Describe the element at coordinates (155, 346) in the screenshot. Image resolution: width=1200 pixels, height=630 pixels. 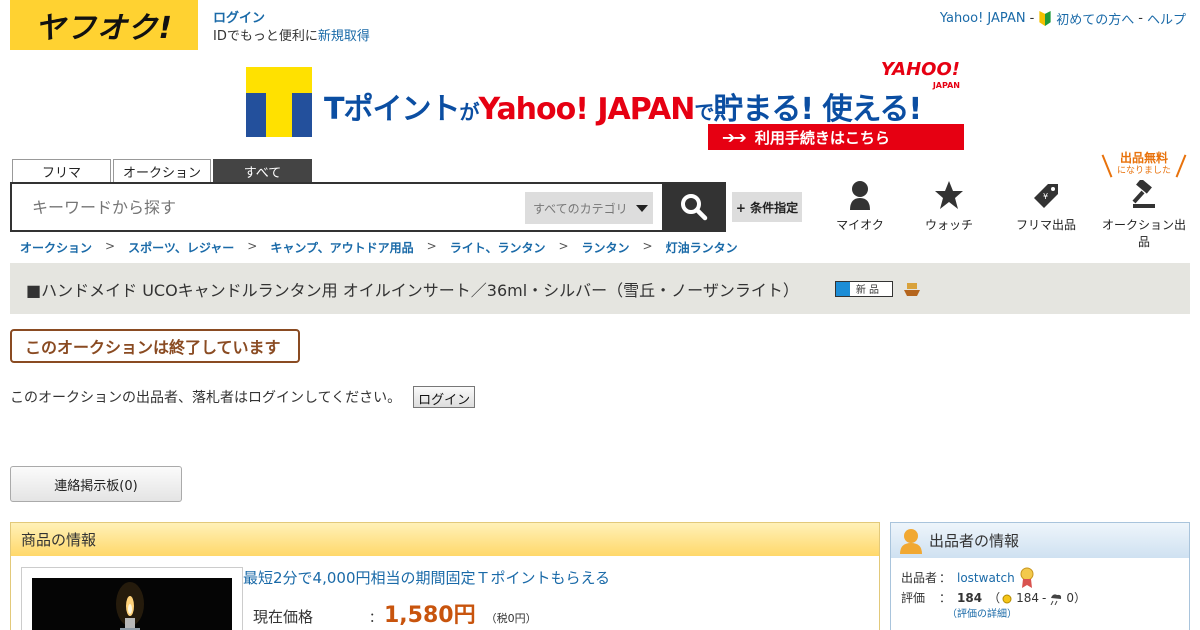
I see `auction-ended-banner: このオークションは終了しています` at that location.